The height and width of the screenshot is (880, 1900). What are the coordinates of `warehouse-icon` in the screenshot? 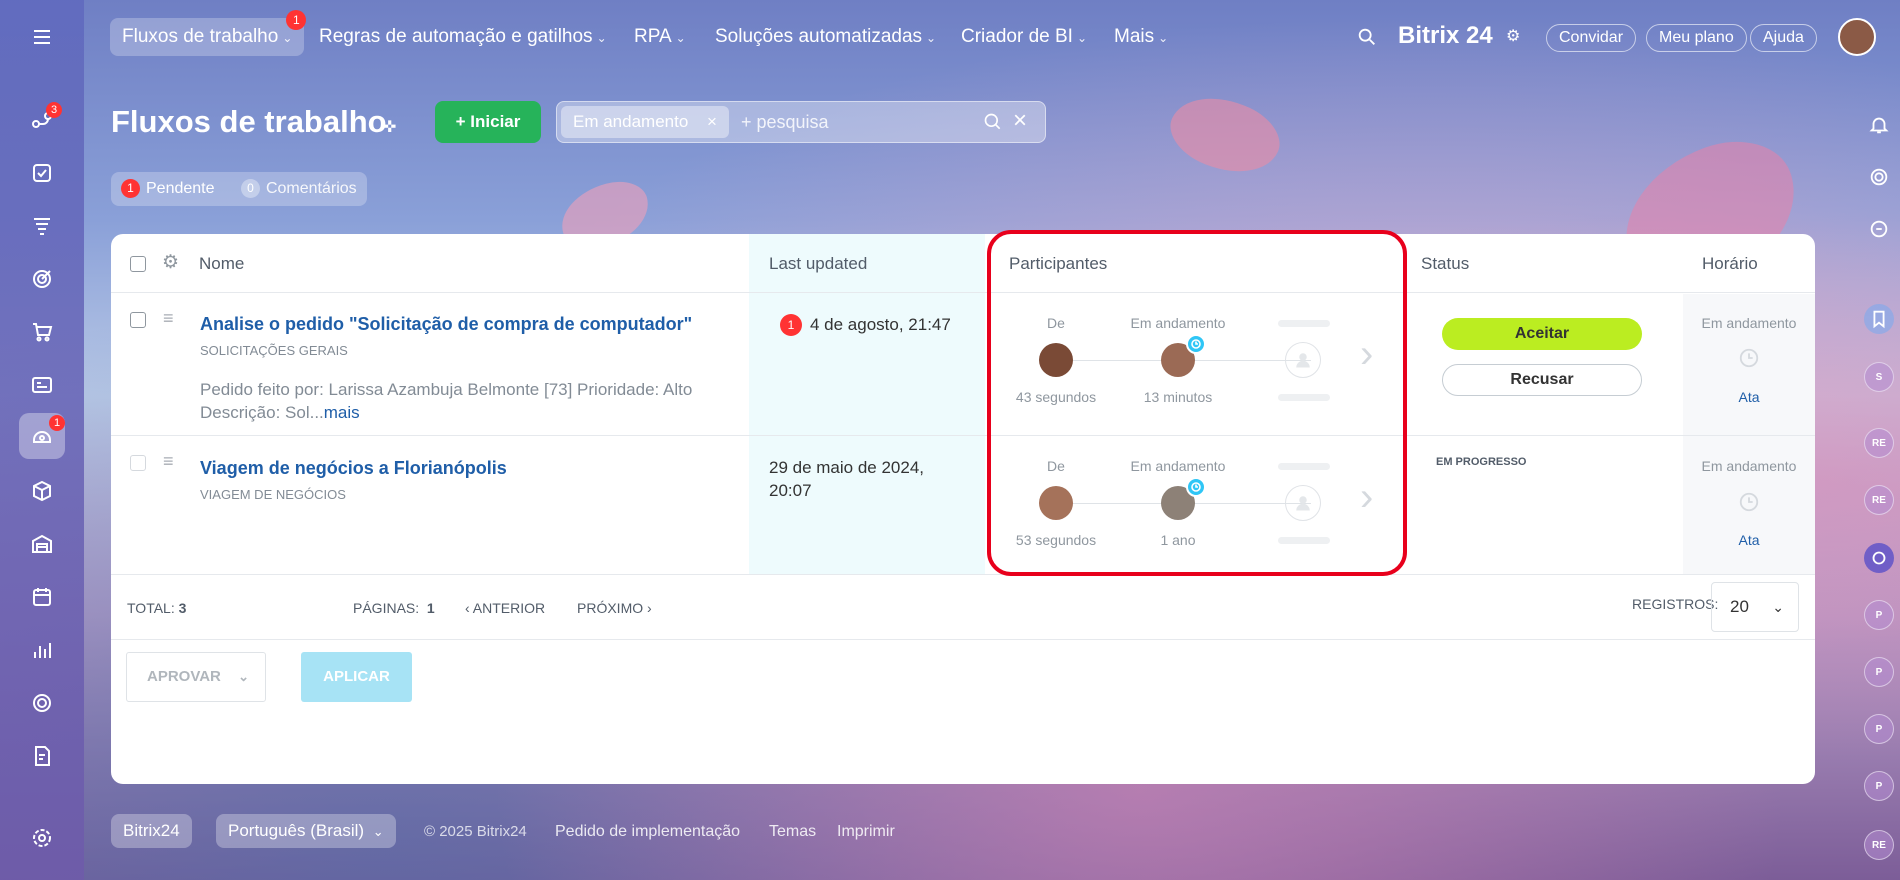 It's located at (42, 544).